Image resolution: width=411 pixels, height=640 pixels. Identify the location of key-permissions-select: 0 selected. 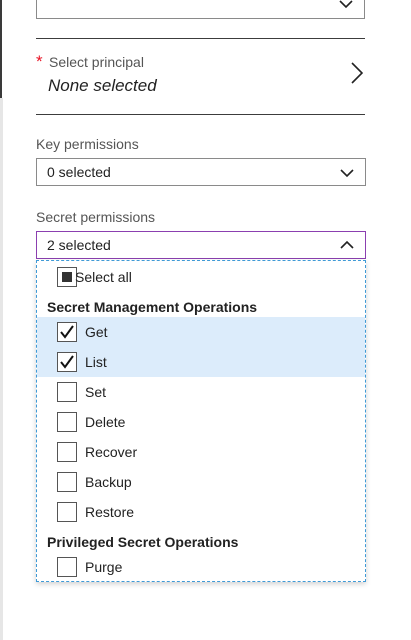
(201, 172).